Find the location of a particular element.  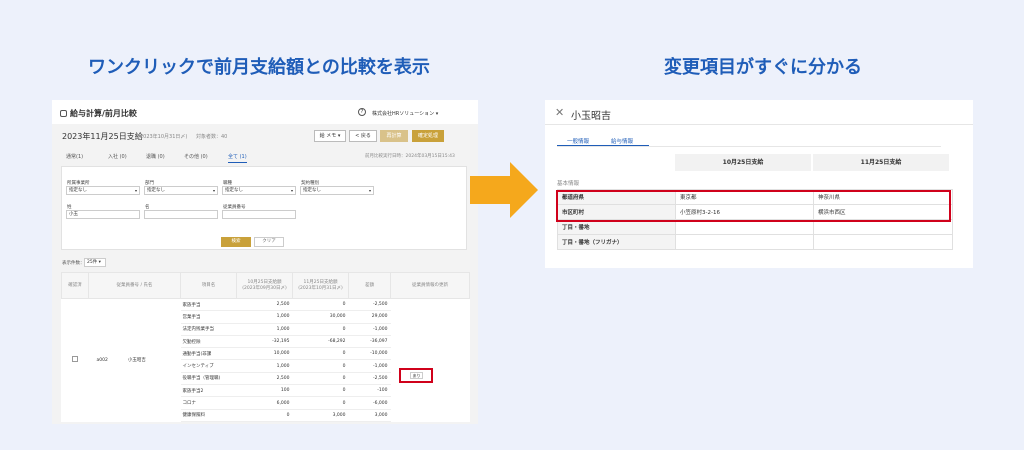

prev-amount: 0 is located at coordinates (264, 415).